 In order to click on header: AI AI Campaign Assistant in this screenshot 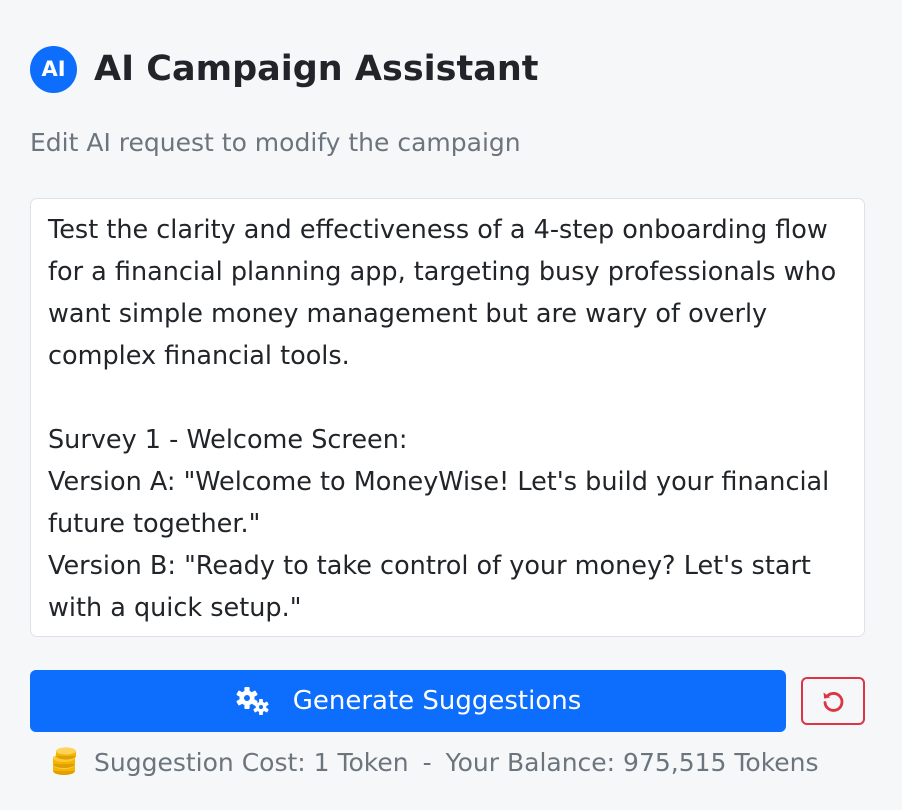, I will do `click(284, 69)`.